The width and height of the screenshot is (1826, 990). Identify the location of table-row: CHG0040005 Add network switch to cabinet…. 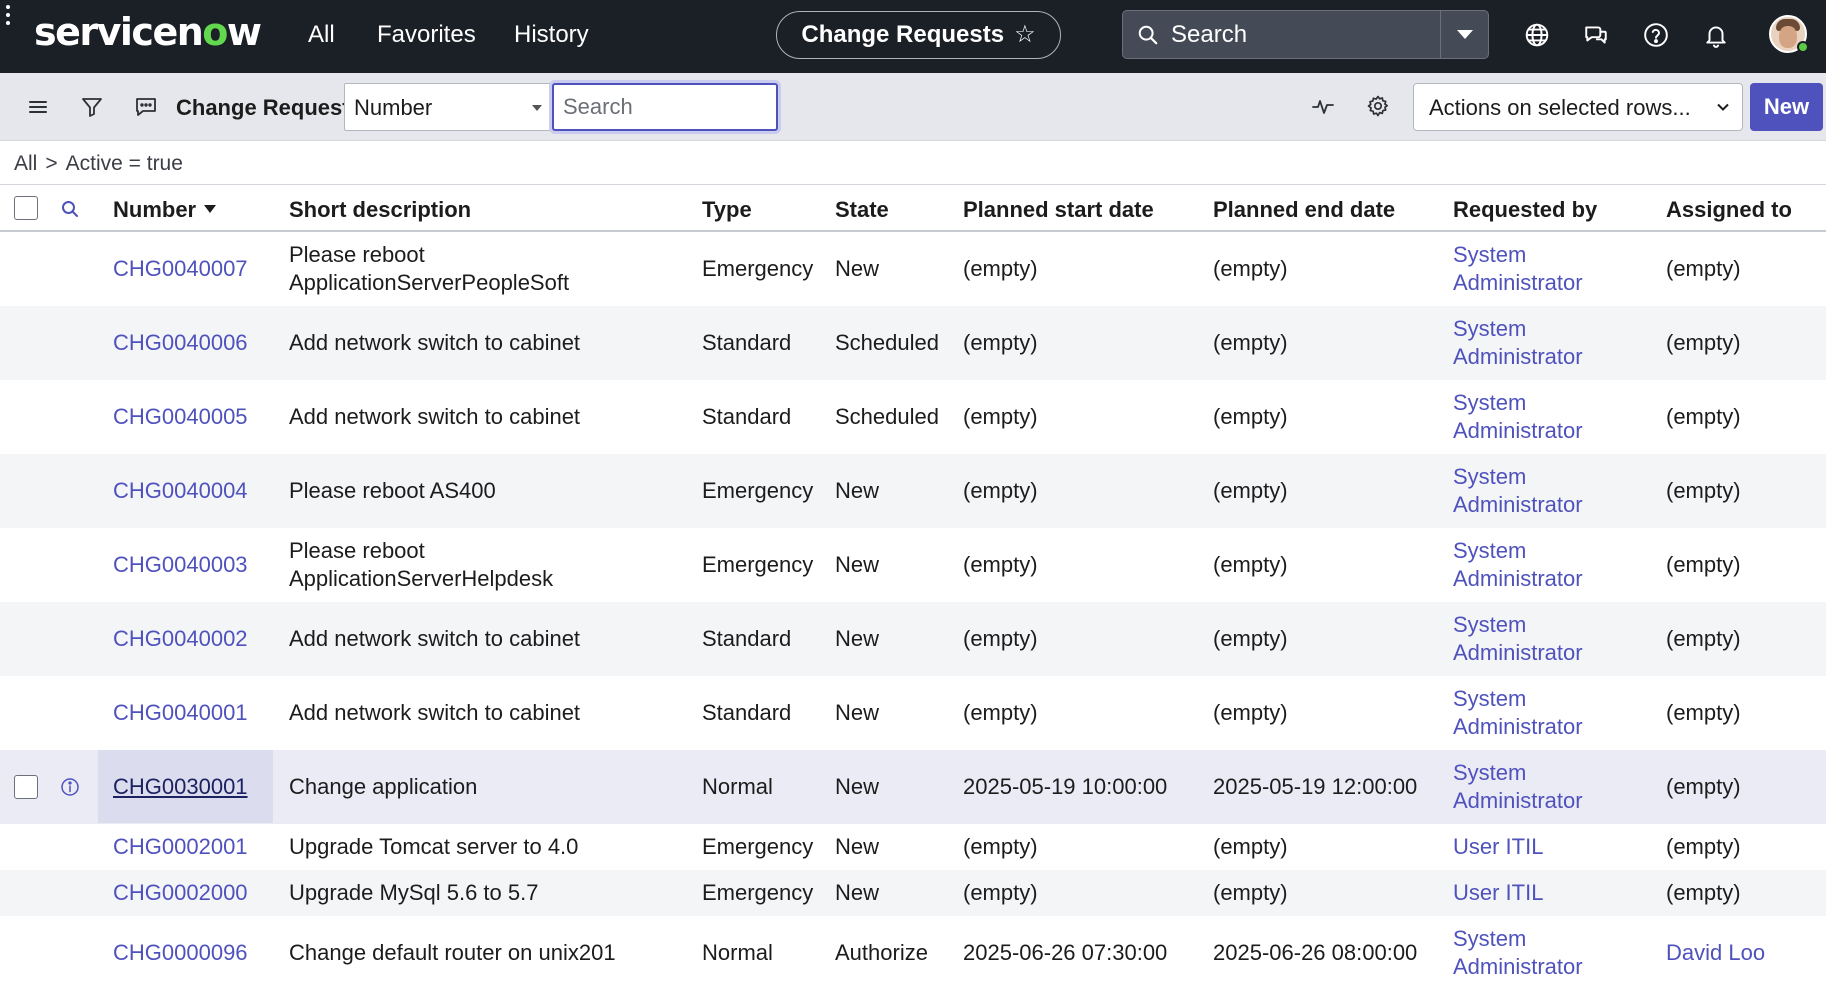
(913, 417).